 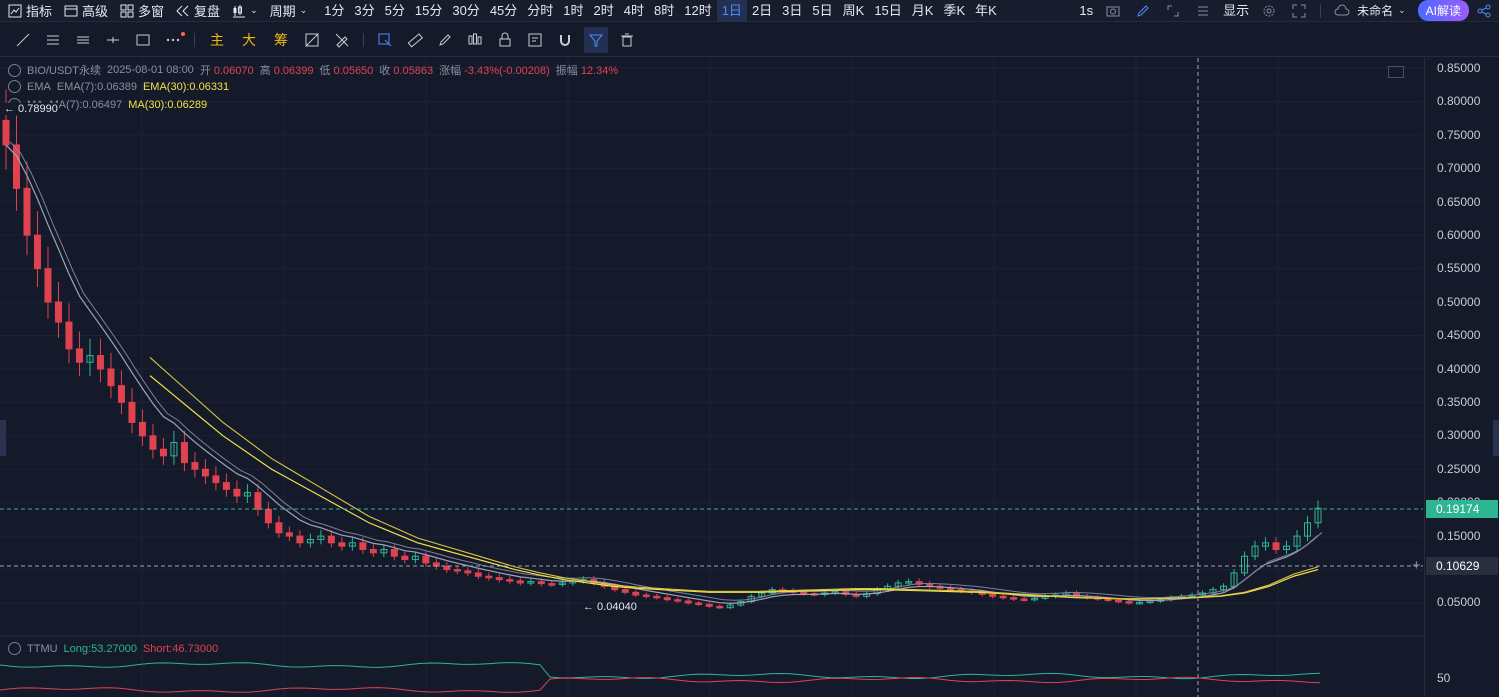 What do you see at coordinates (954, 11) in the screenshot?
I see `period-19: 季K` at bounding box center [954, 11].